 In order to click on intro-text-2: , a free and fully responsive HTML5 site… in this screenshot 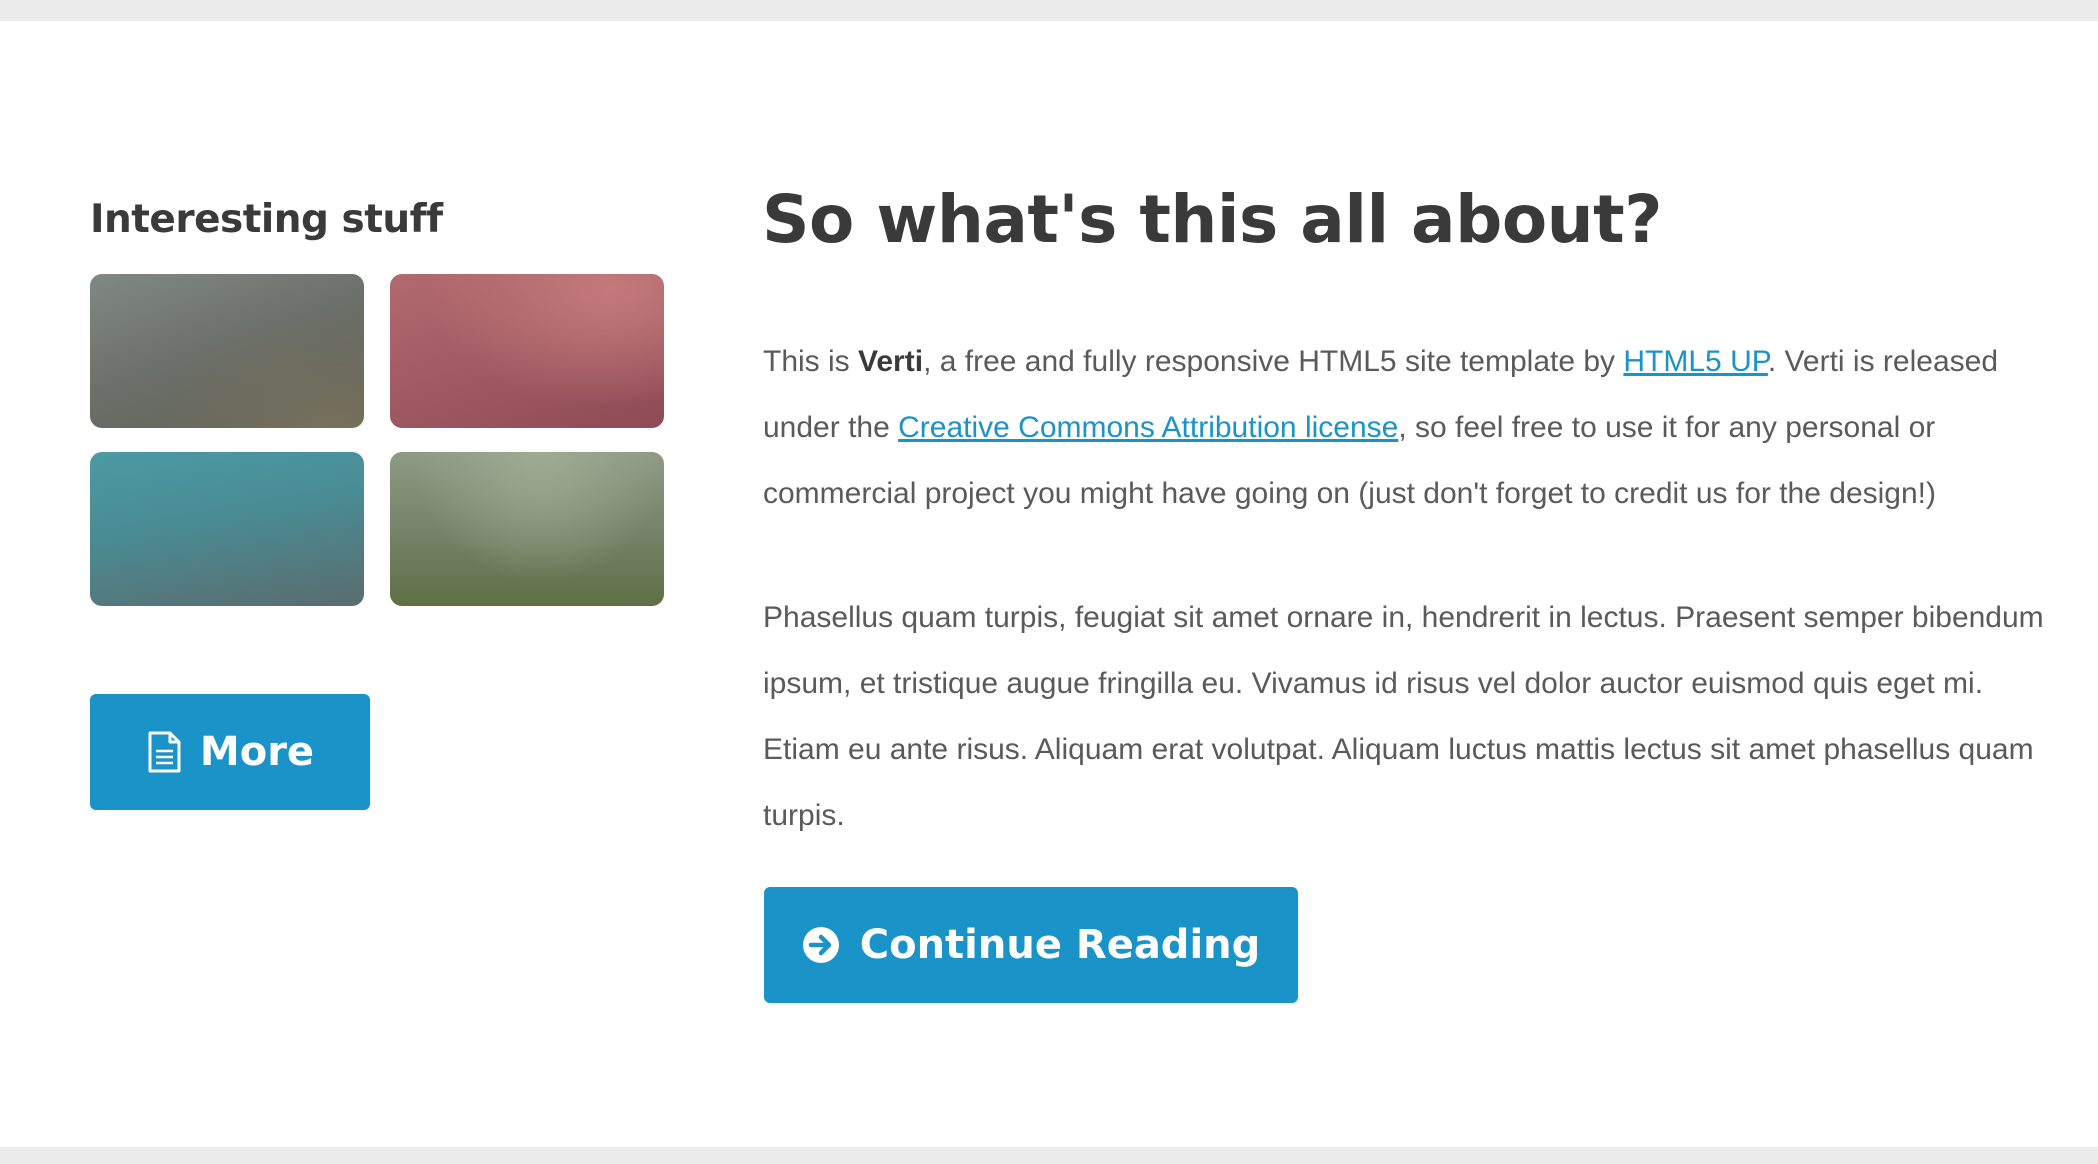, I will do `click(1273, 361)`.